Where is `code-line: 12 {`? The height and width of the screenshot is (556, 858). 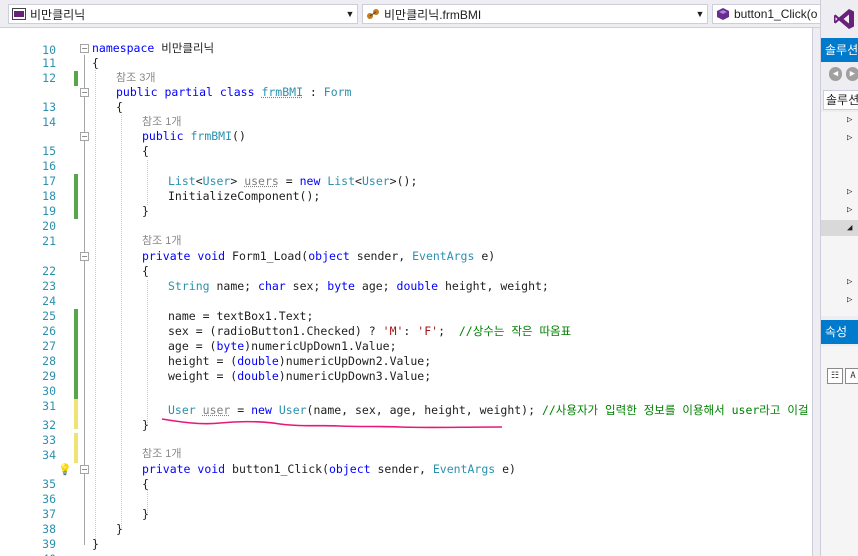 code-line: 12 { is located at coordinates (410, 70).